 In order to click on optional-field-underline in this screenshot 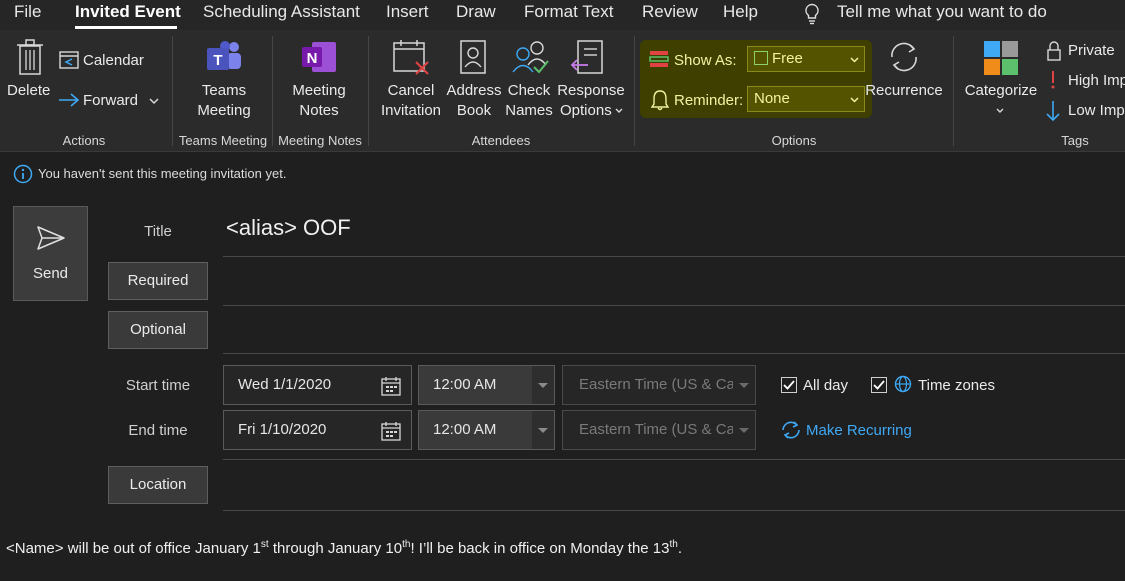, I will do `click(674, 353)`.